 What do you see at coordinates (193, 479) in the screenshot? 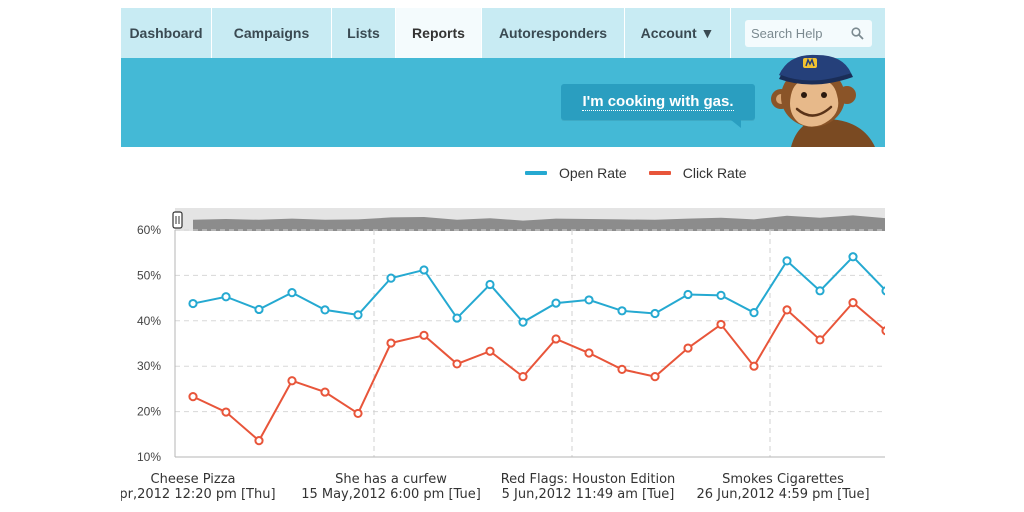
I see `x-axis-campaign-label: Cheese Pizza` at bounding box center [193, 479].